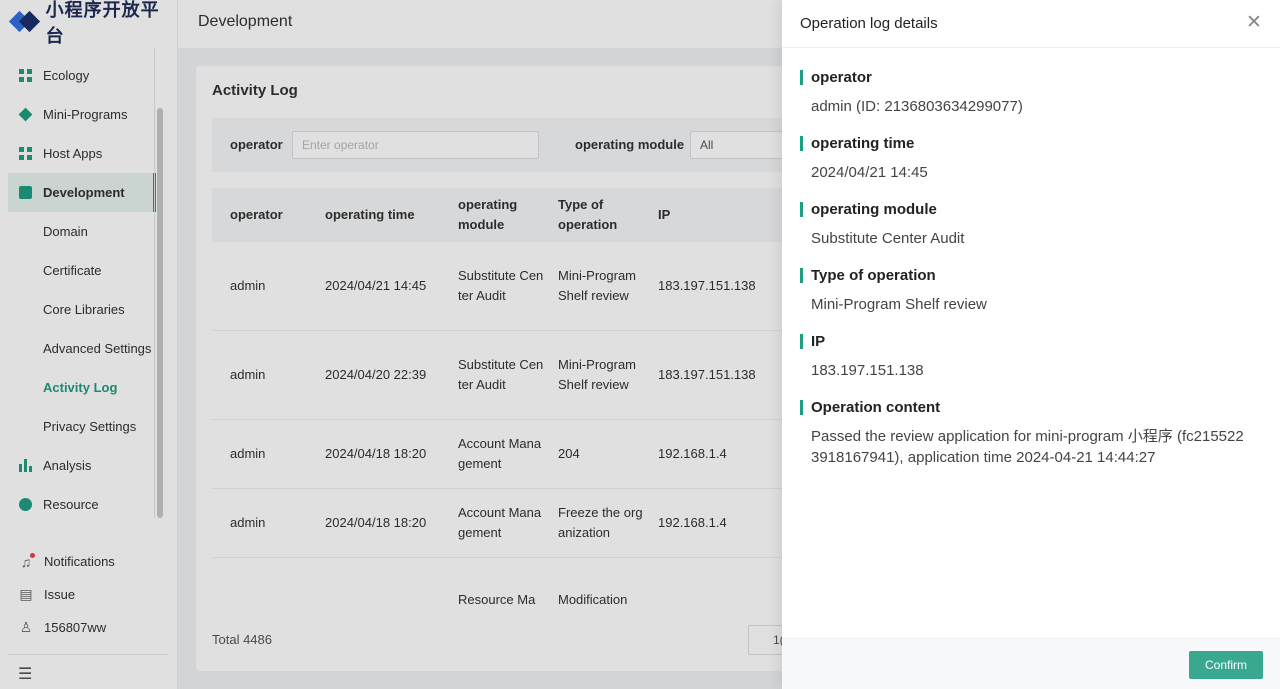 This screenshot has width=1280, height=689. What do you see at coordinates (1031, 24) in the screenshot?
I see `drawer-header: Operation log details ✕` at bounding box center [1031, 24].